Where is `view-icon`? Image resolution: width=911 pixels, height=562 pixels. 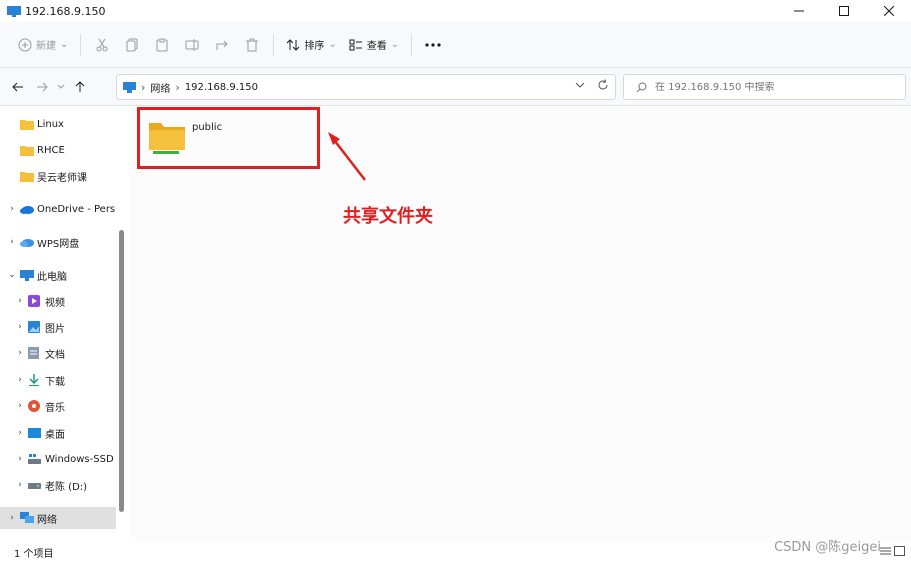 view-icon is located at coordinates (355, 44).